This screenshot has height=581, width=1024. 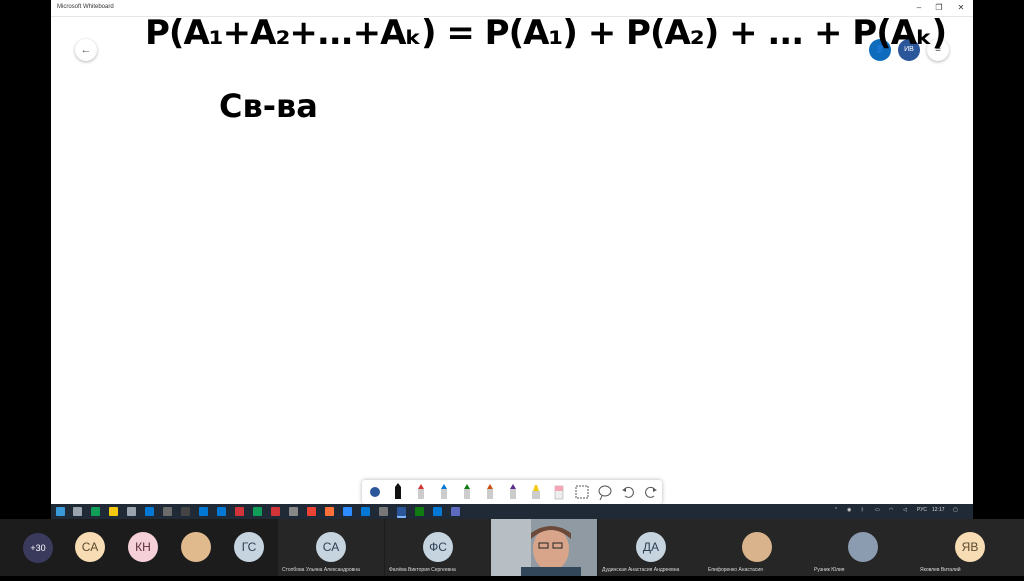 I want to click on arrow-left-icon: ←, so click(x=86, y=50).